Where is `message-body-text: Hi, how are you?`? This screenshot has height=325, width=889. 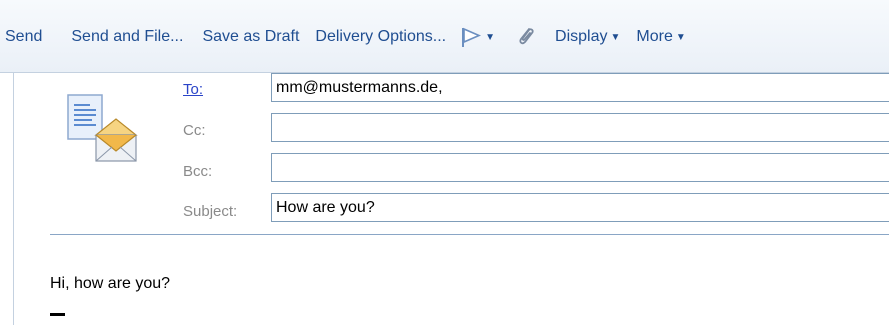
message-body-text: Hi, how are you? is located at coordinates (110, 284).